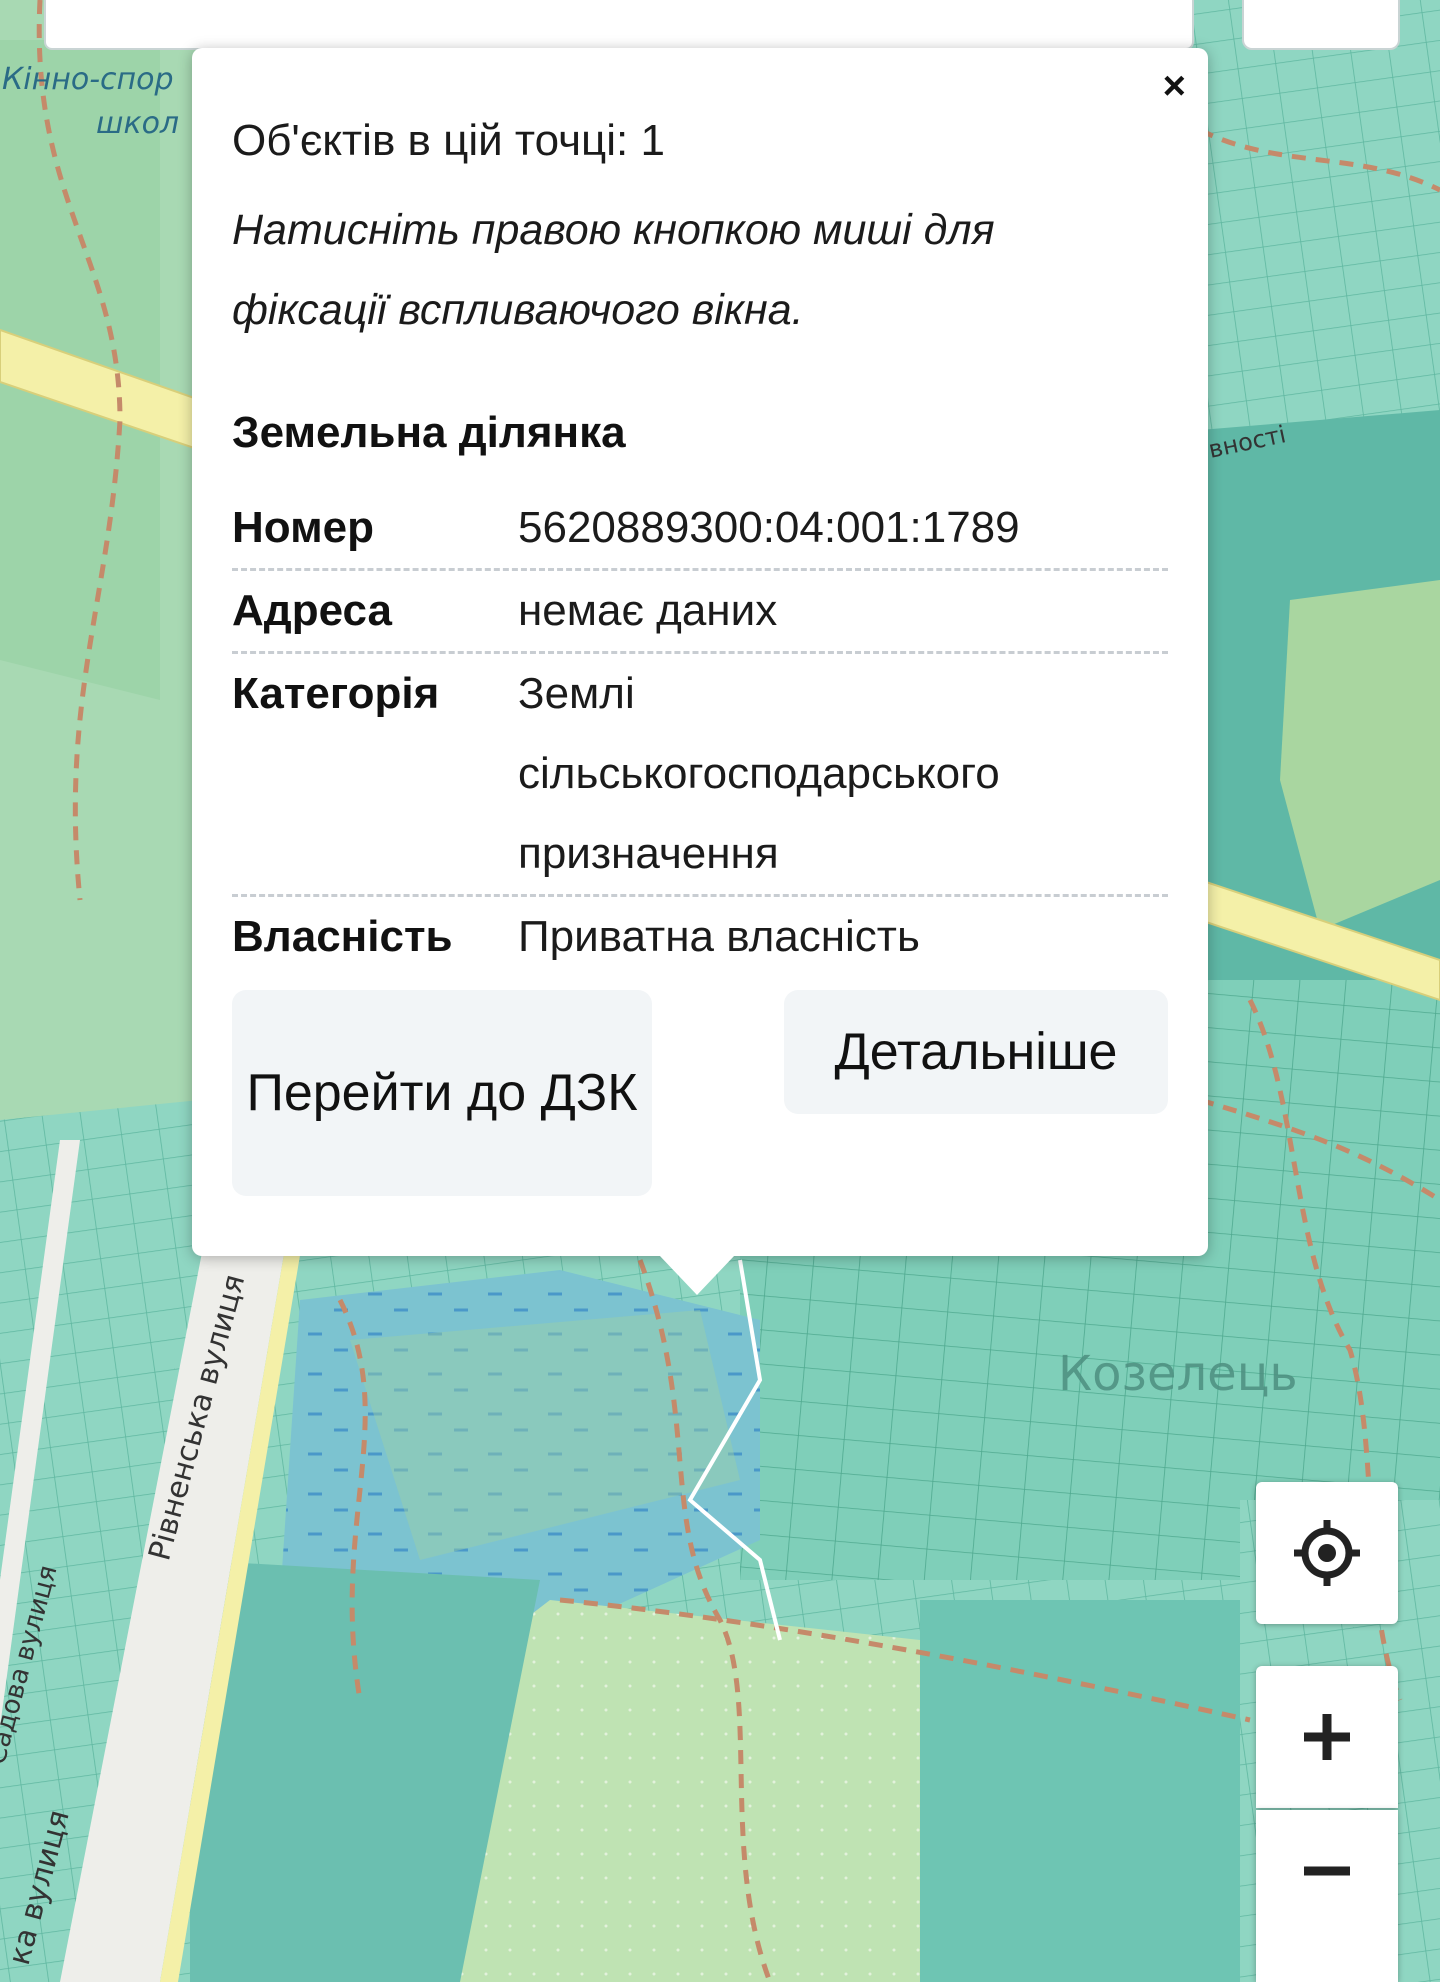  What do you see at coordinates (342, 936) in the screenshot?
I see `attr-key: Власність` at bounding box center [342, 936].